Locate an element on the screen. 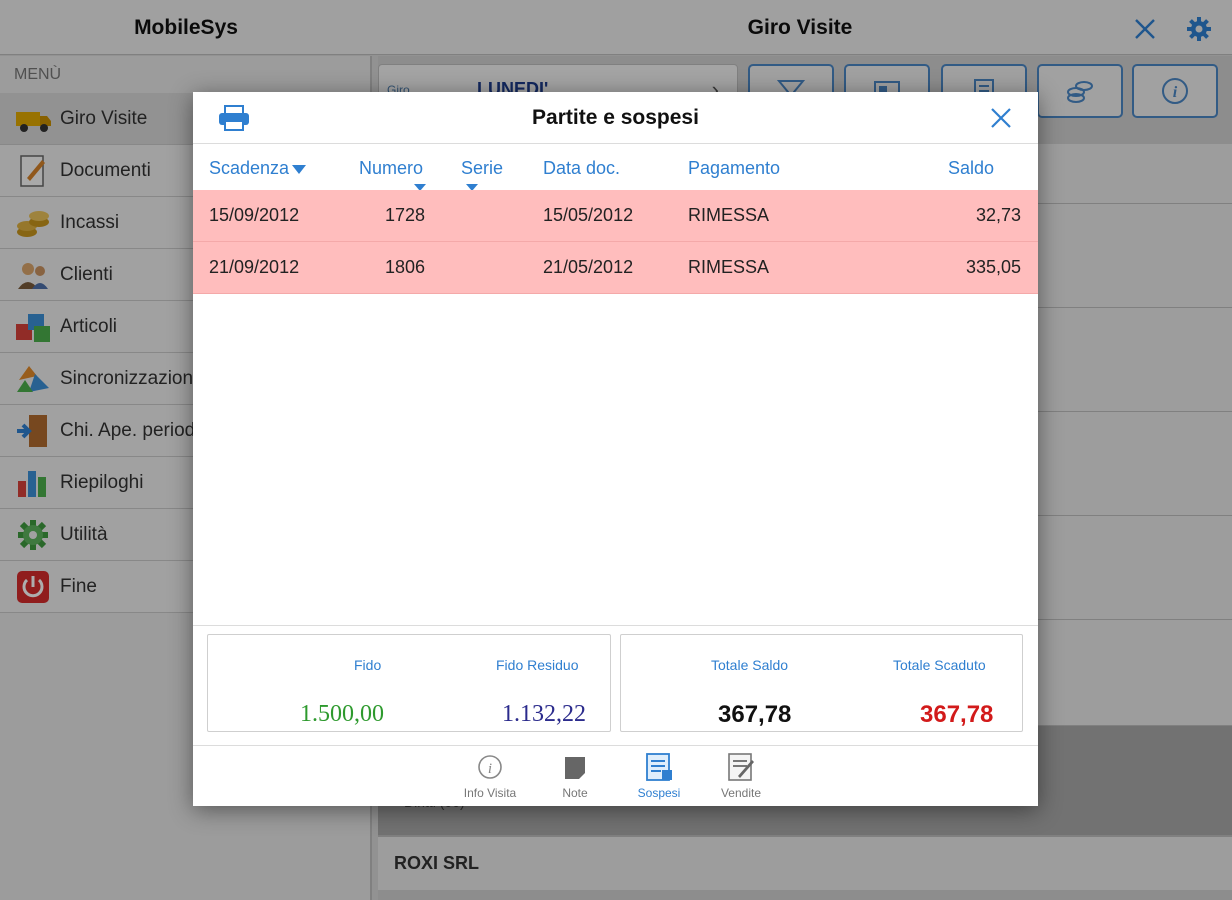 This screenshot has width=1232, height=900. svg-text: i is located at coordinates (490, 769).